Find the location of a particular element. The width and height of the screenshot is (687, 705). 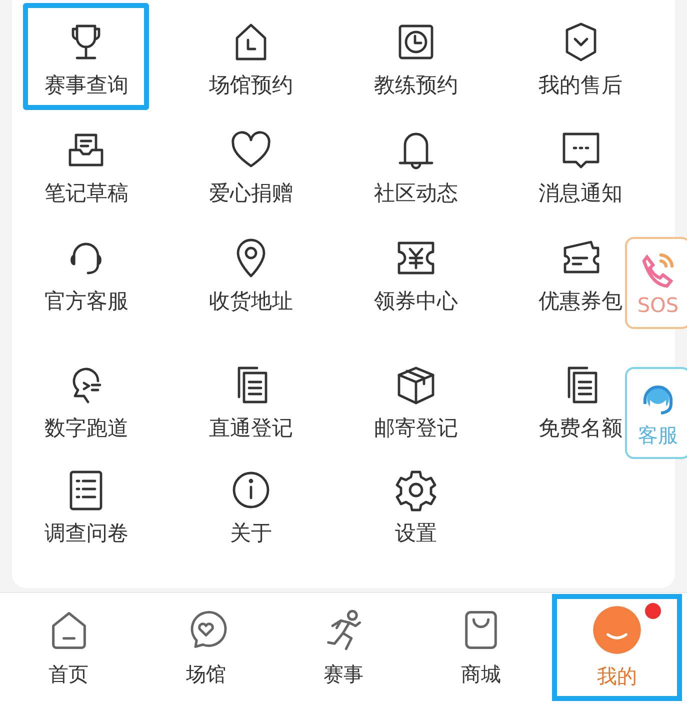

menu-item: 设置 is located at coordinates (415, 504).